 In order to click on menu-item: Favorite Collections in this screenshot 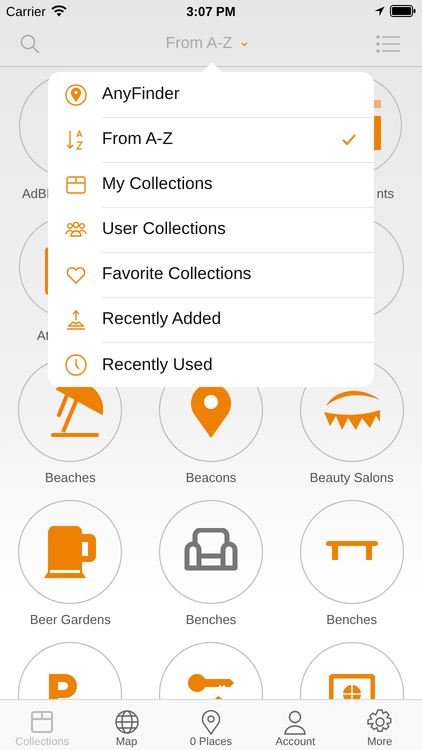, I will do `click(211, 274)`.